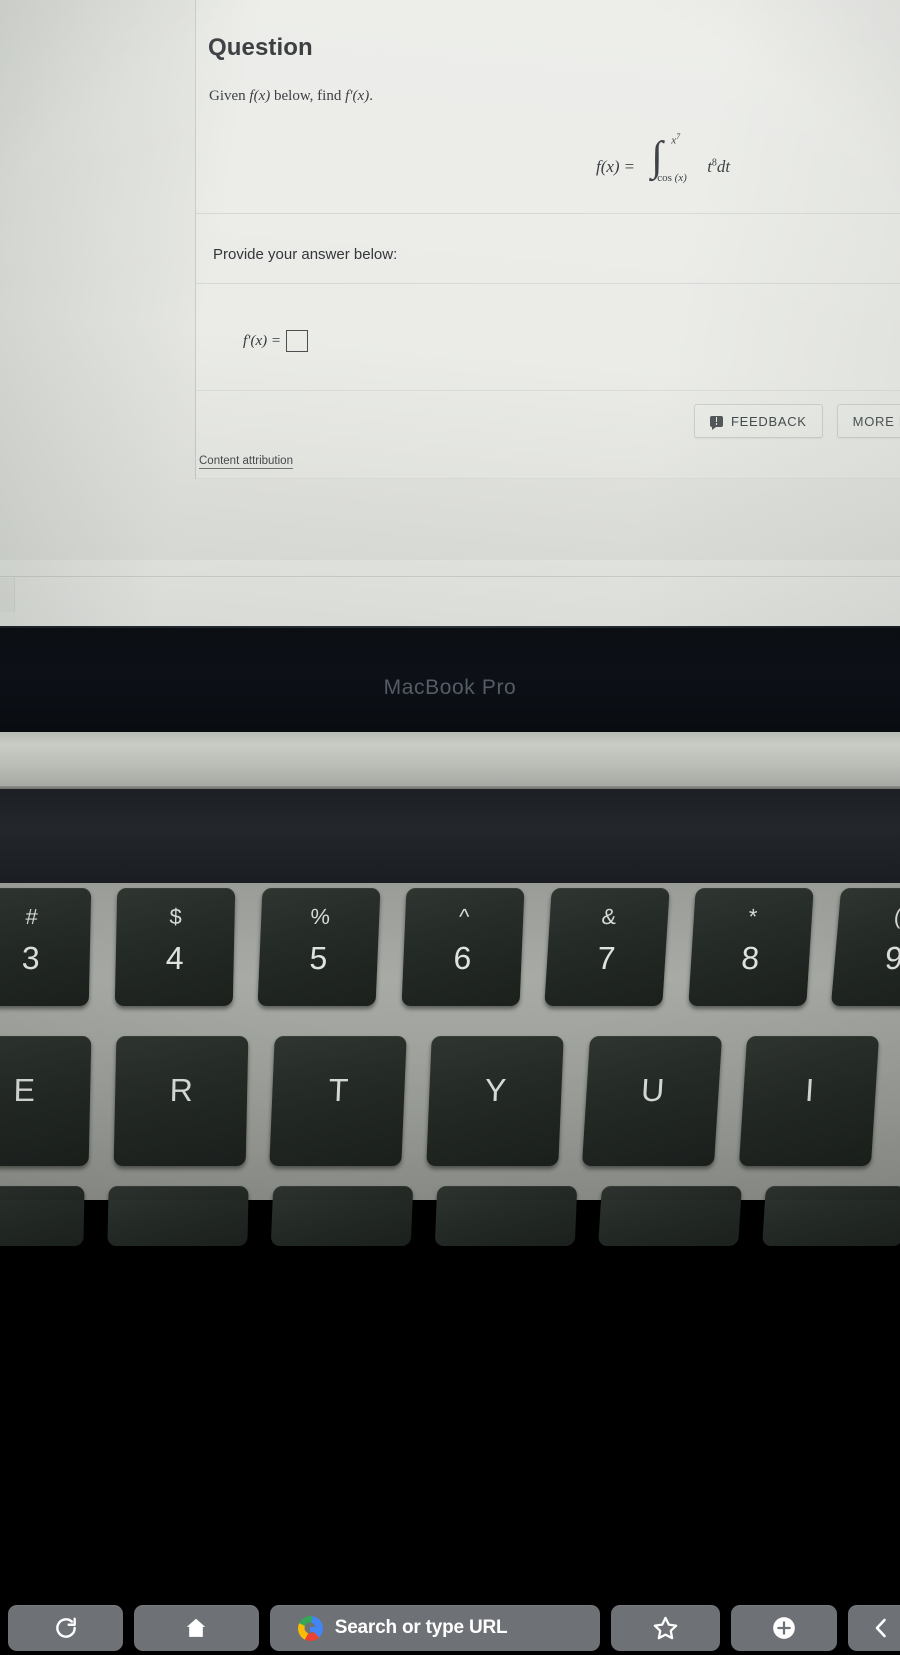  Describe the element at coordinates (296, 341) in the screenshot. I see `answer-input` at that location.